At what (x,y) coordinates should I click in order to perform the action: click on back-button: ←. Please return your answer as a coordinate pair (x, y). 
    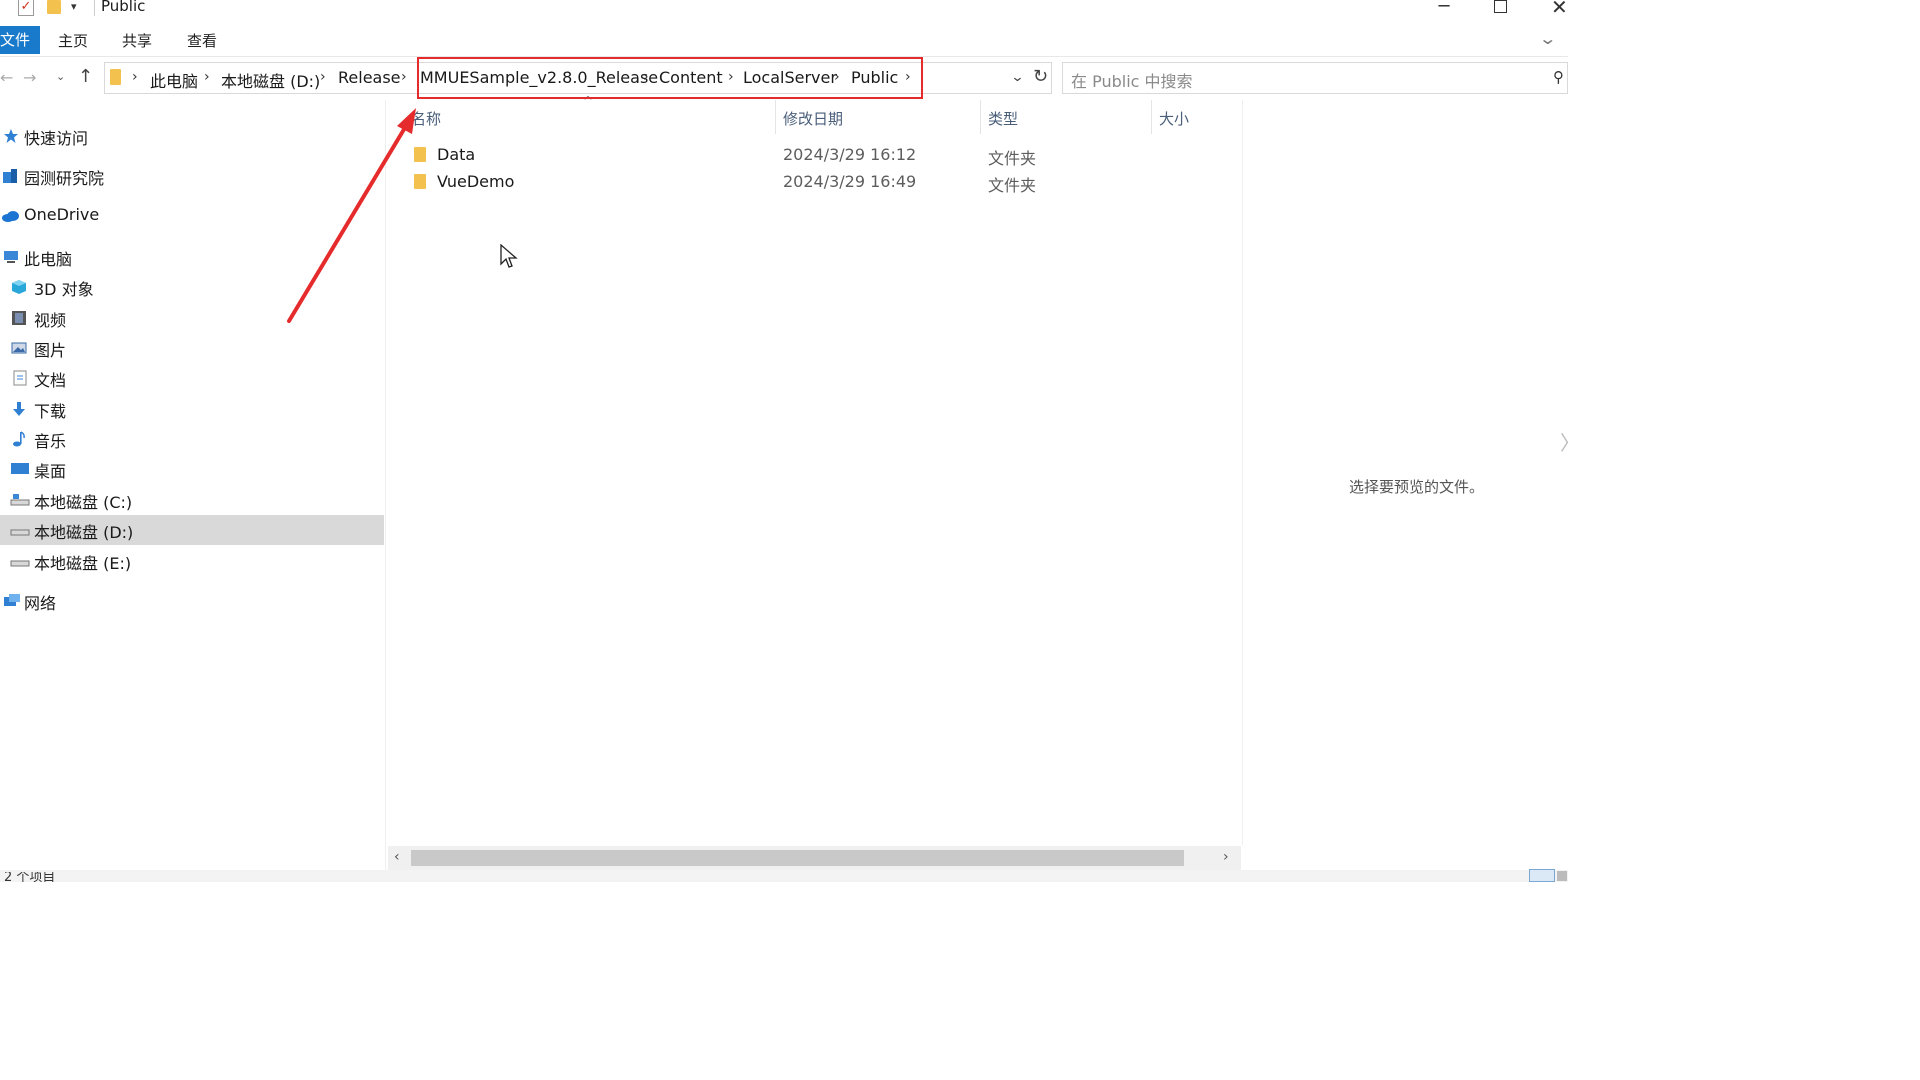
    Looking at the image, I should click on (6, 77).